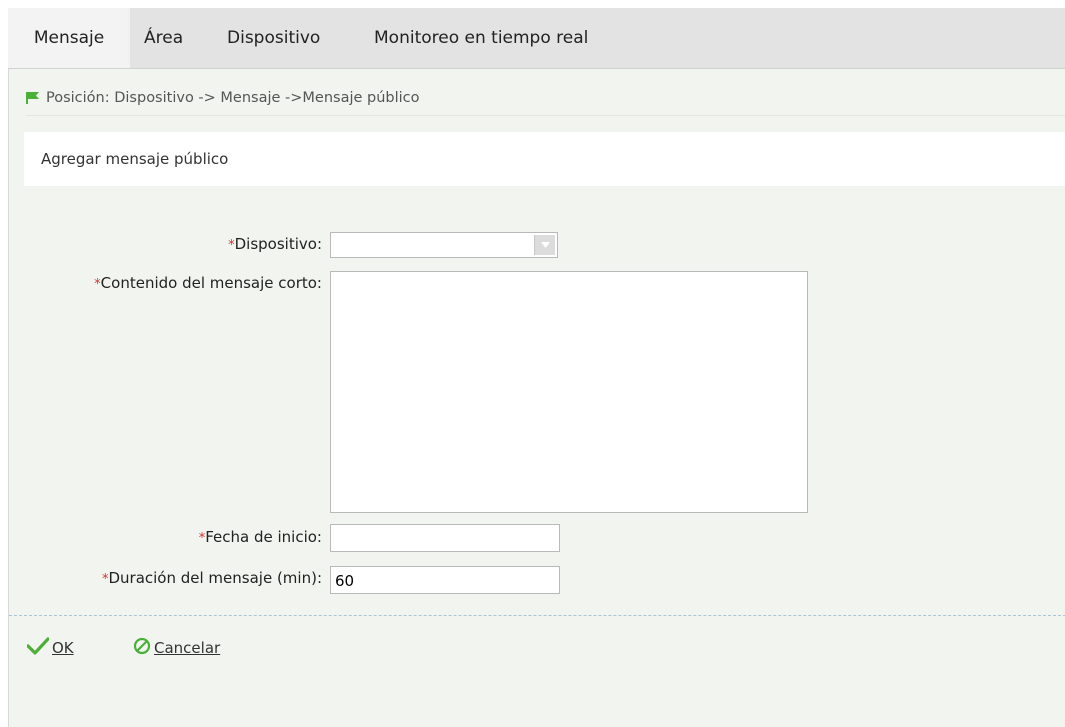  I want to click on content-label-text: Contenido del mensaje corto:, so click(211, 283).